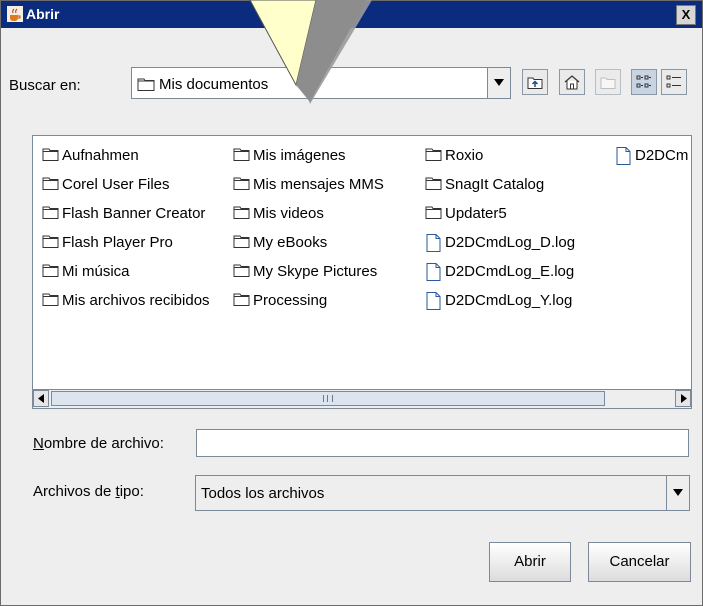  I want to click on new-folder-button, so click(608, 82).